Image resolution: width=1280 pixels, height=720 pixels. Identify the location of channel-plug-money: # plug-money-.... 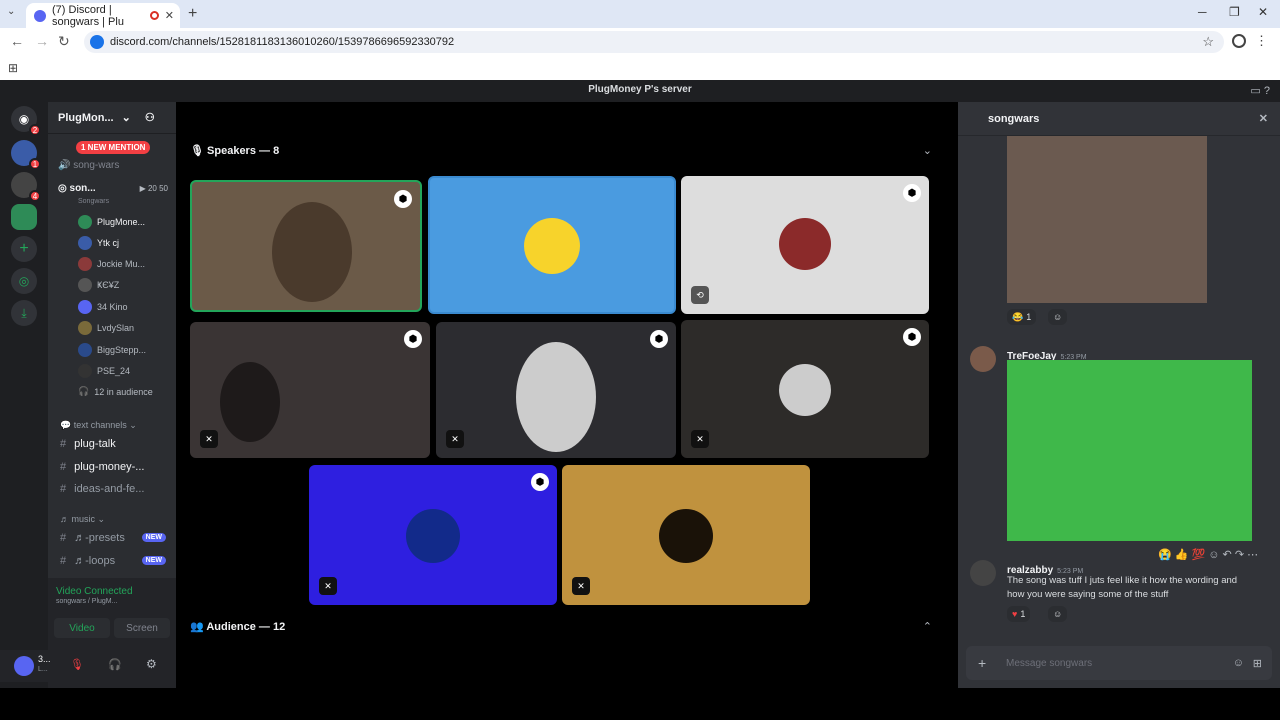
(102, 467).